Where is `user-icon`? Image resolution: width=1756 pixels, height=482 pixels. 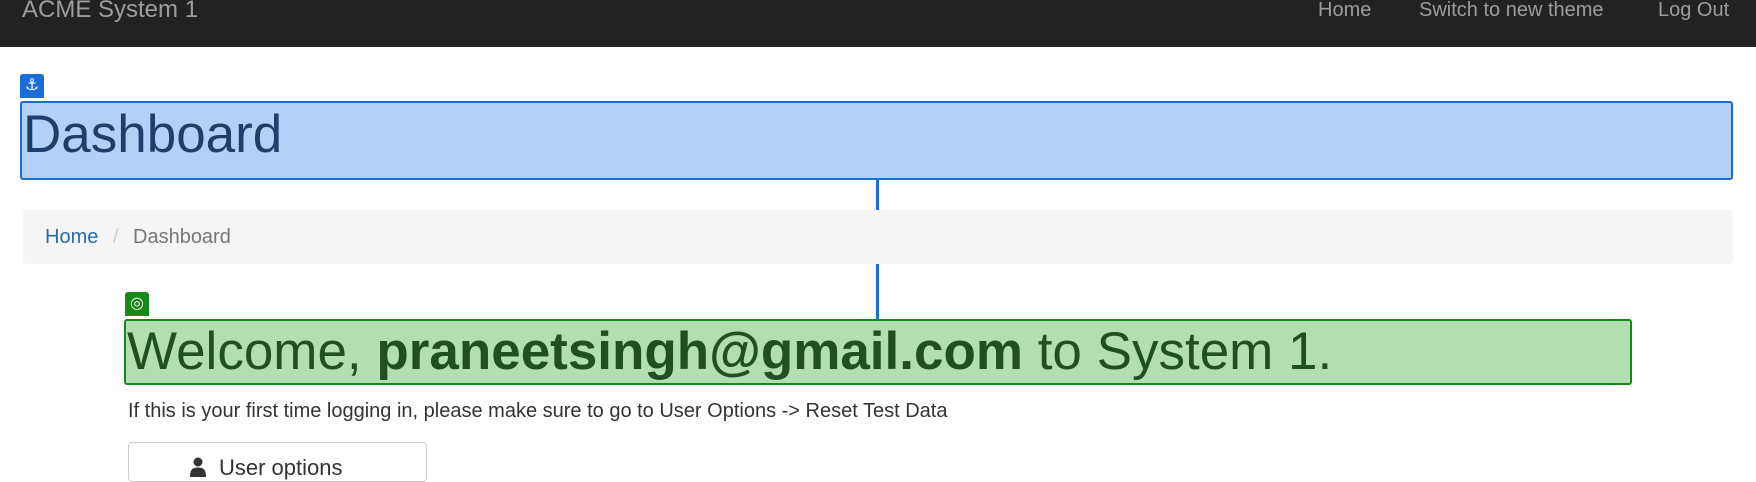
user-icon is located at coordinates (198, 467).